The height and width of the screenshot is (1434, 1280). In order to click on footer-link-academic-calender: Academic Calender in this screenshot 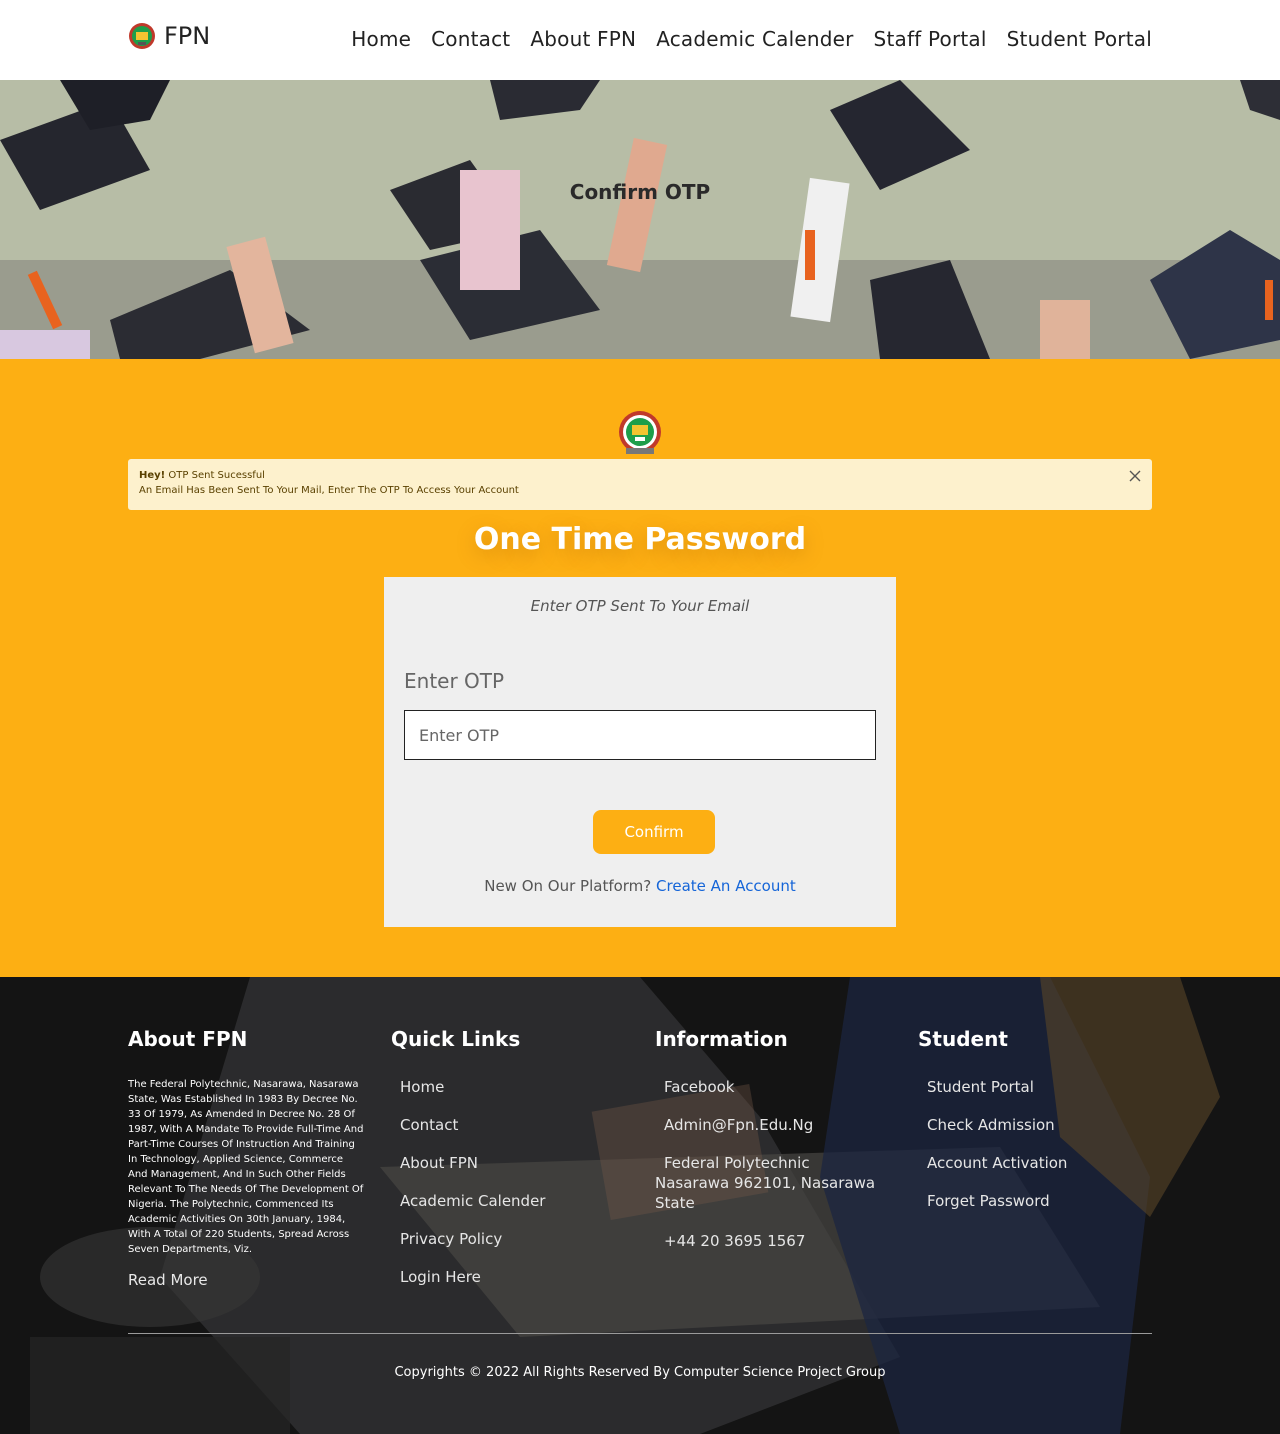, I will do `click(472, 1201)`.